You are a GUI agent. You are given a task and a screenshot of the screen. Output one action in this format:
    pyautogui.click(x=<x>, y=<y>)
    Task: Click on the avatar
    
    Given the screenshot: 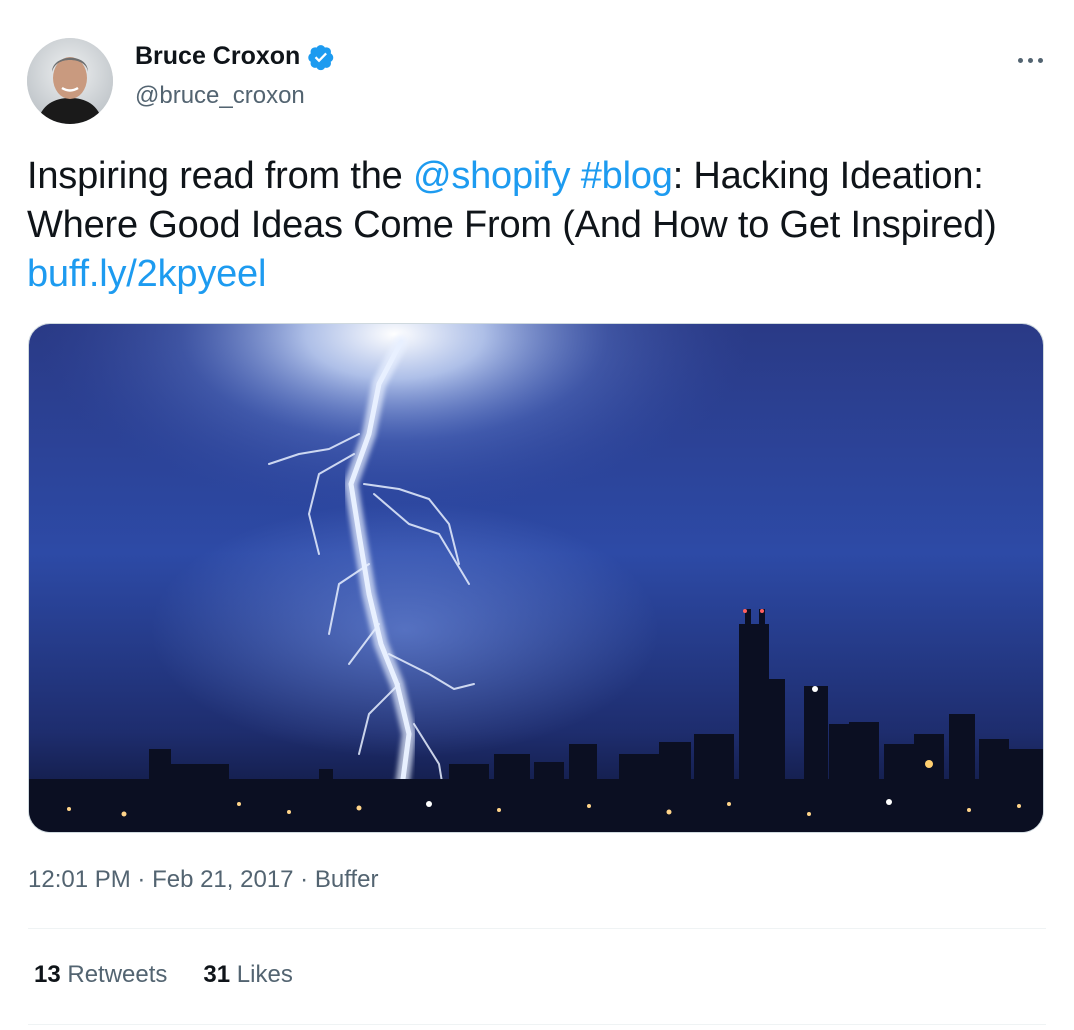 What is the action you would take?
    pyautogui.click(x=70, y=81)
    